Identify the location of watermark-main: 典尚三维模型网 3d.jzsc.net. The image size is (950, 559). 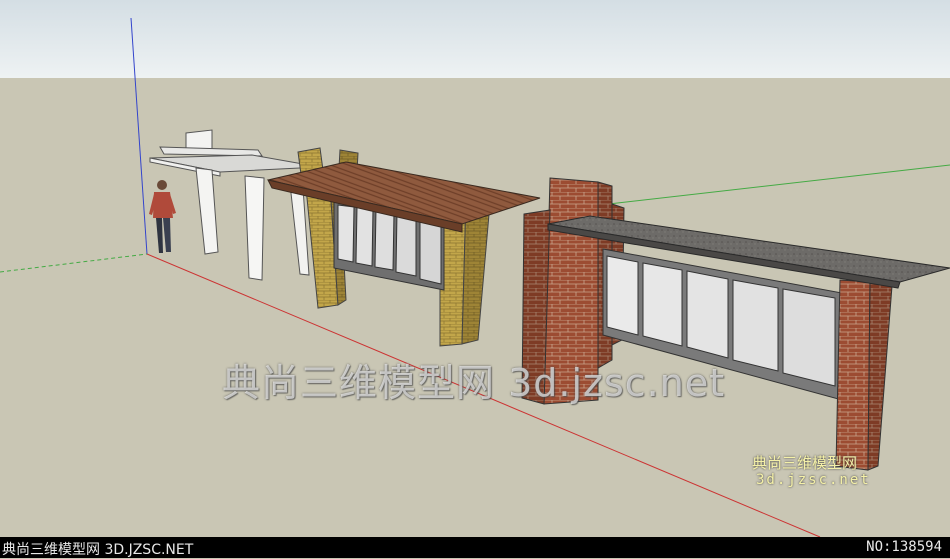
(474, 383).